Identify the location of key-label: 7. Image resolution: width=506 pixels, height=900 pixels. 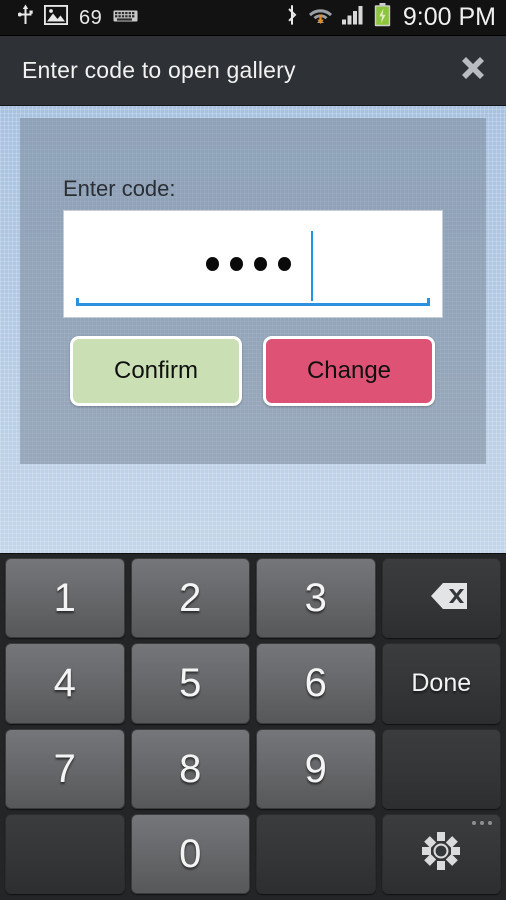
(64, 768).